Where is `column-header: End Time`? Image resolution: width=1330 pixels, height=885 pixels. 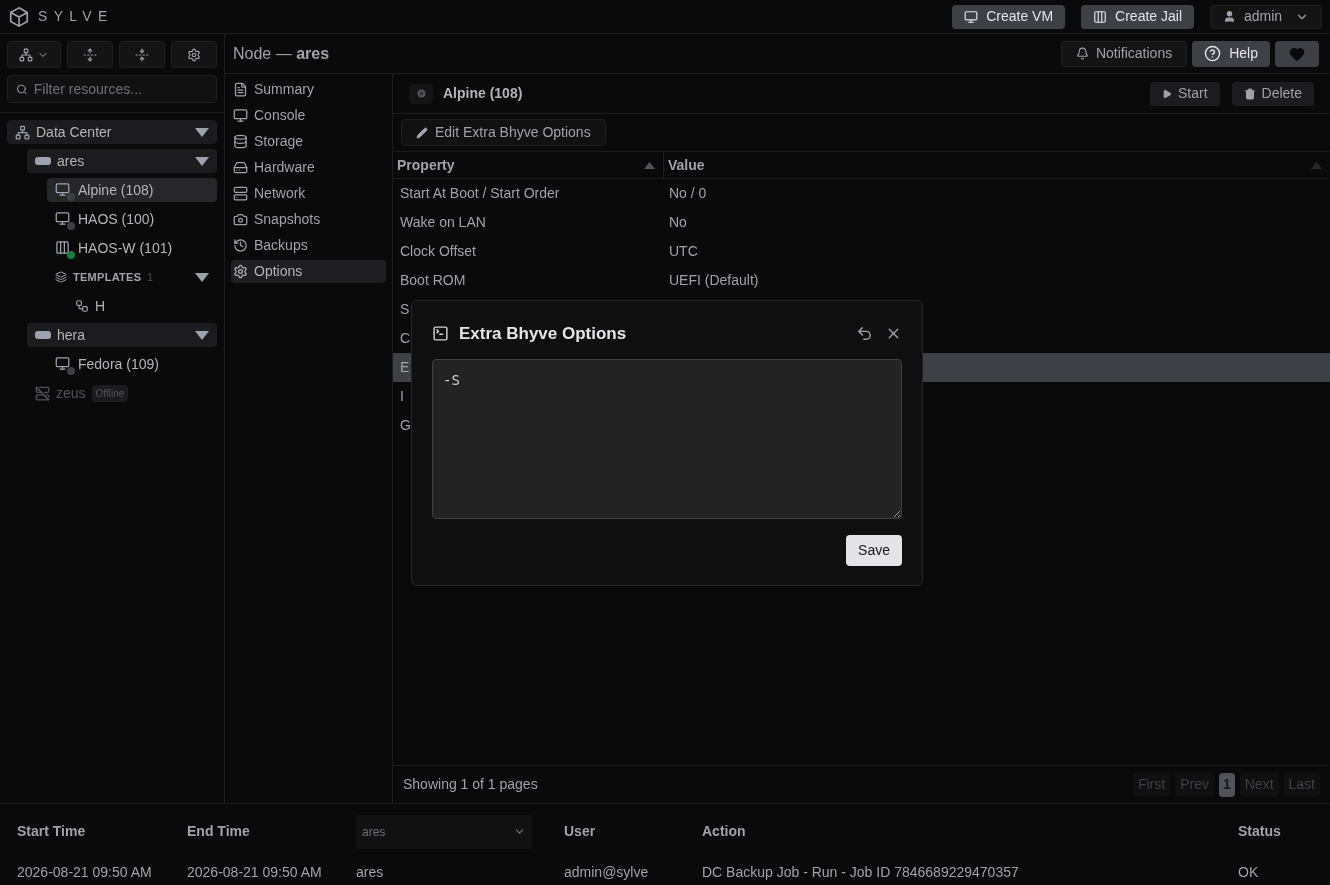 column-header: End Time is located at coordinates (219, 832).